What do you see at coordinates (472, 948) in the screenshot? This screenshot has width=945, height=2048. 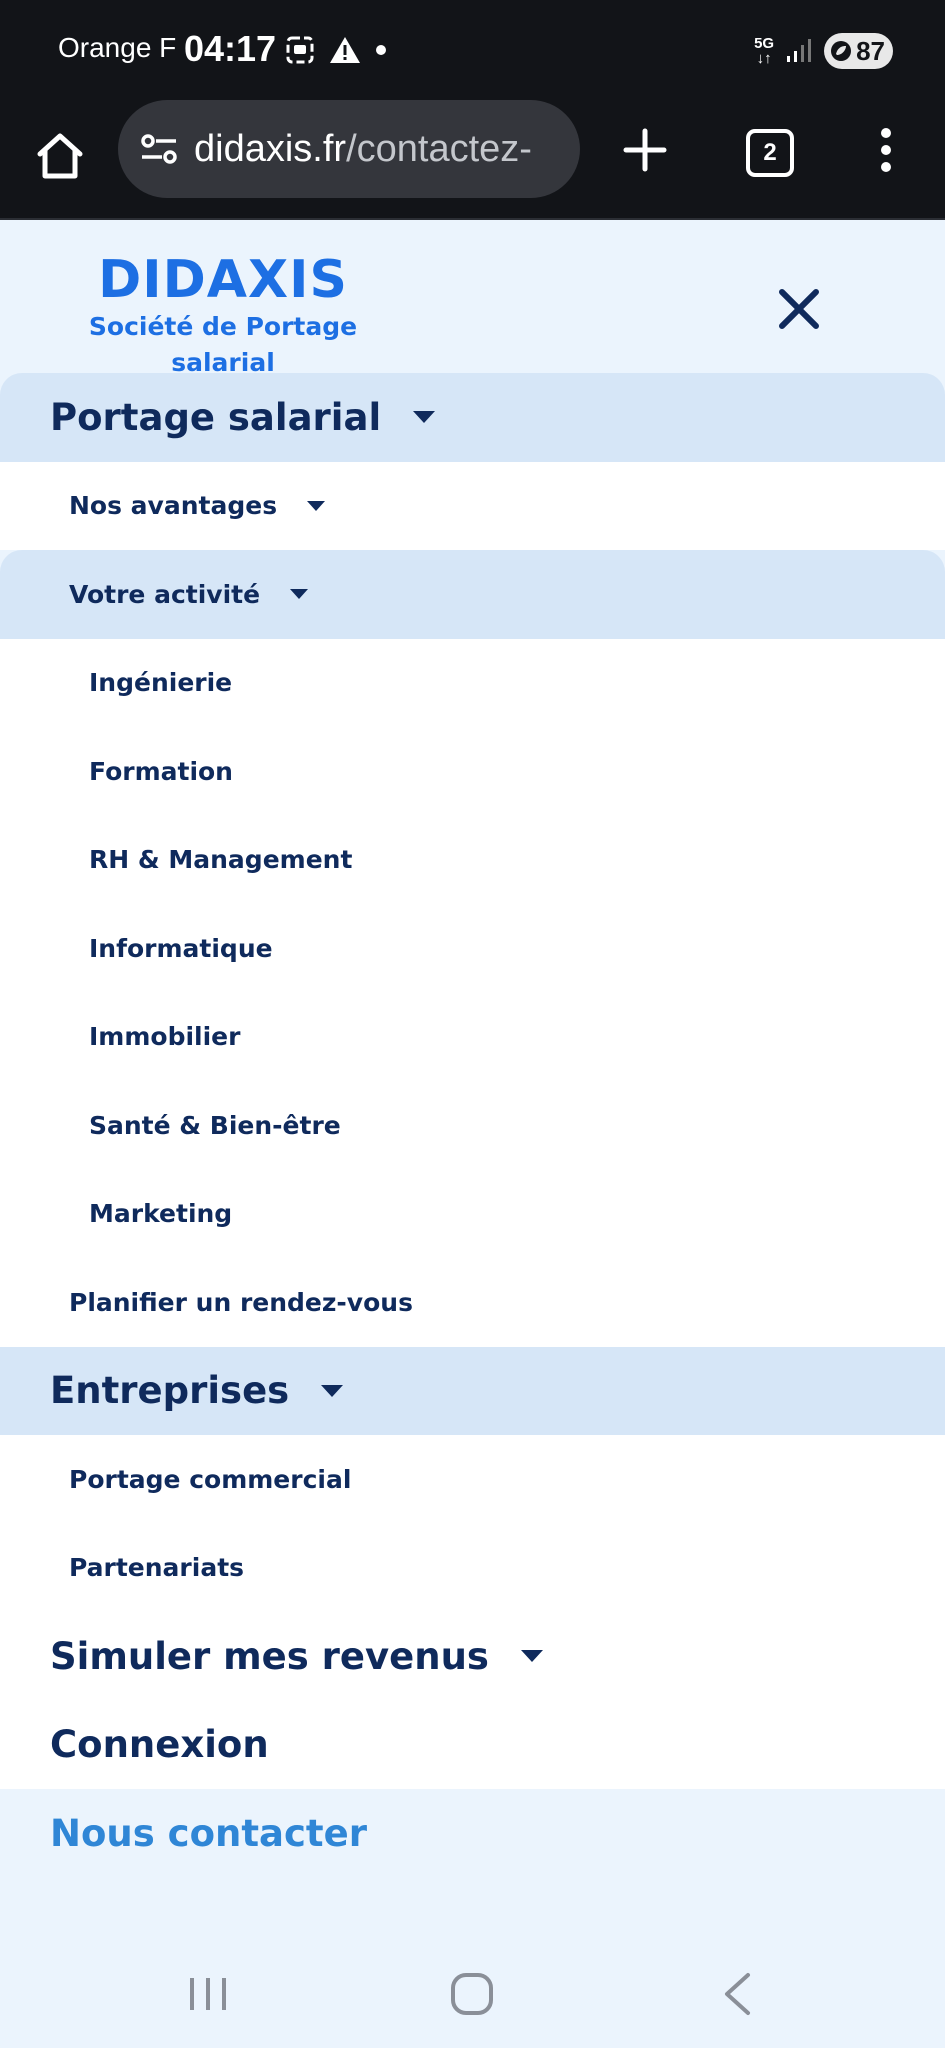 I see `menu-item-informatique: Informatique` at bounding box center [472, 948].